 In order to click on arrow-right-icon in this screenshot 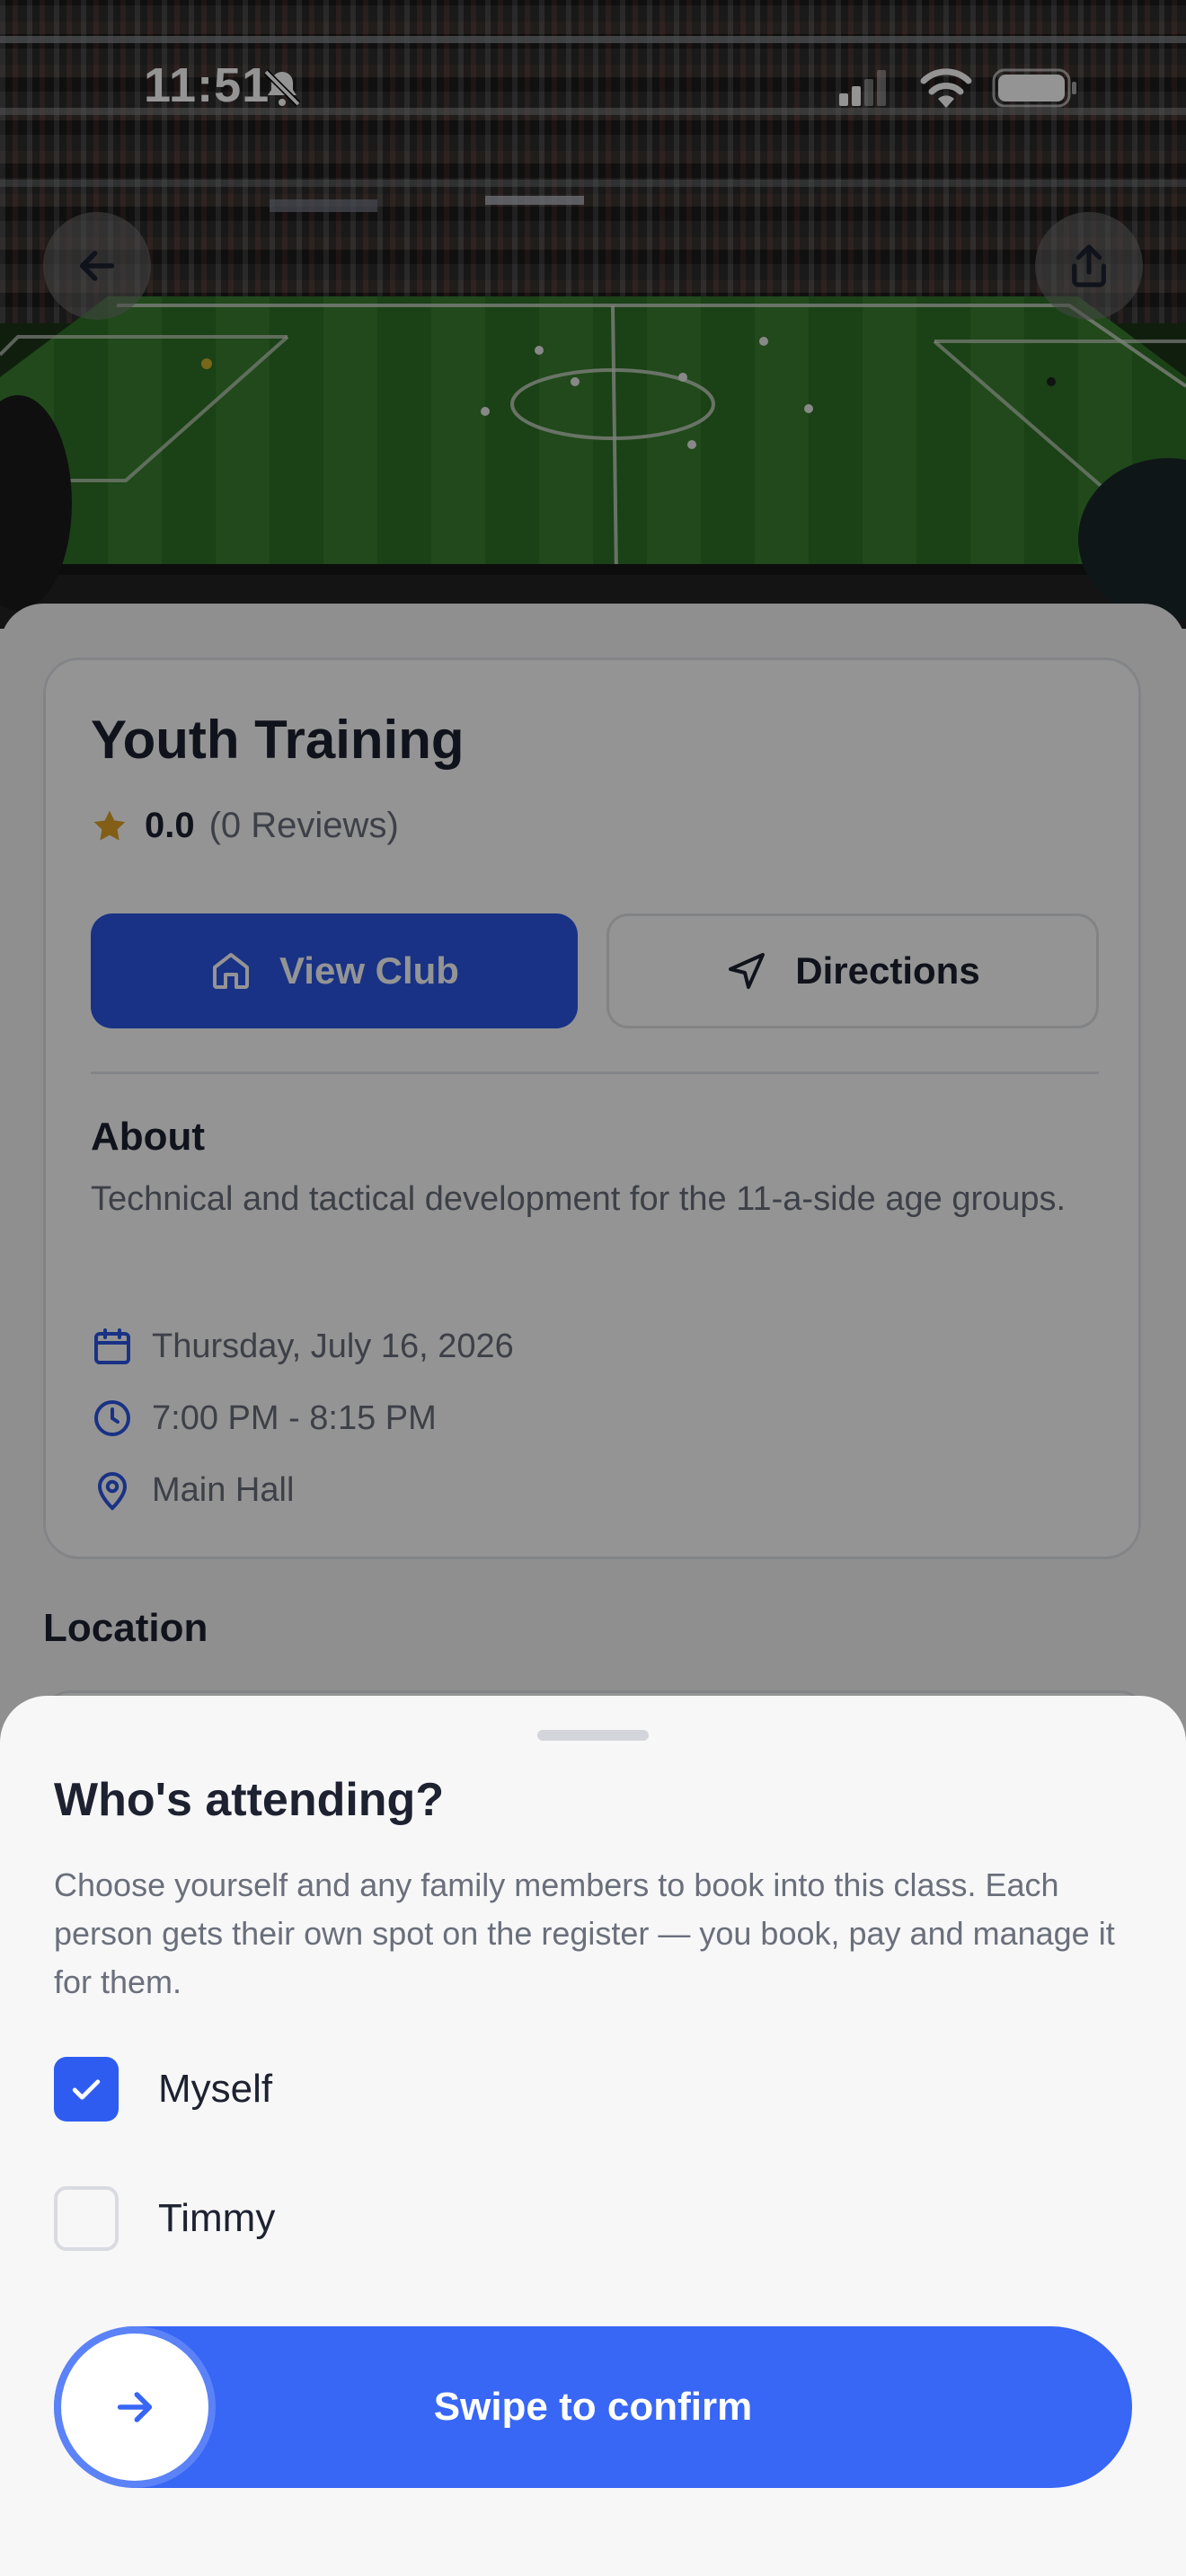, I will do `click(135, 2407)`.